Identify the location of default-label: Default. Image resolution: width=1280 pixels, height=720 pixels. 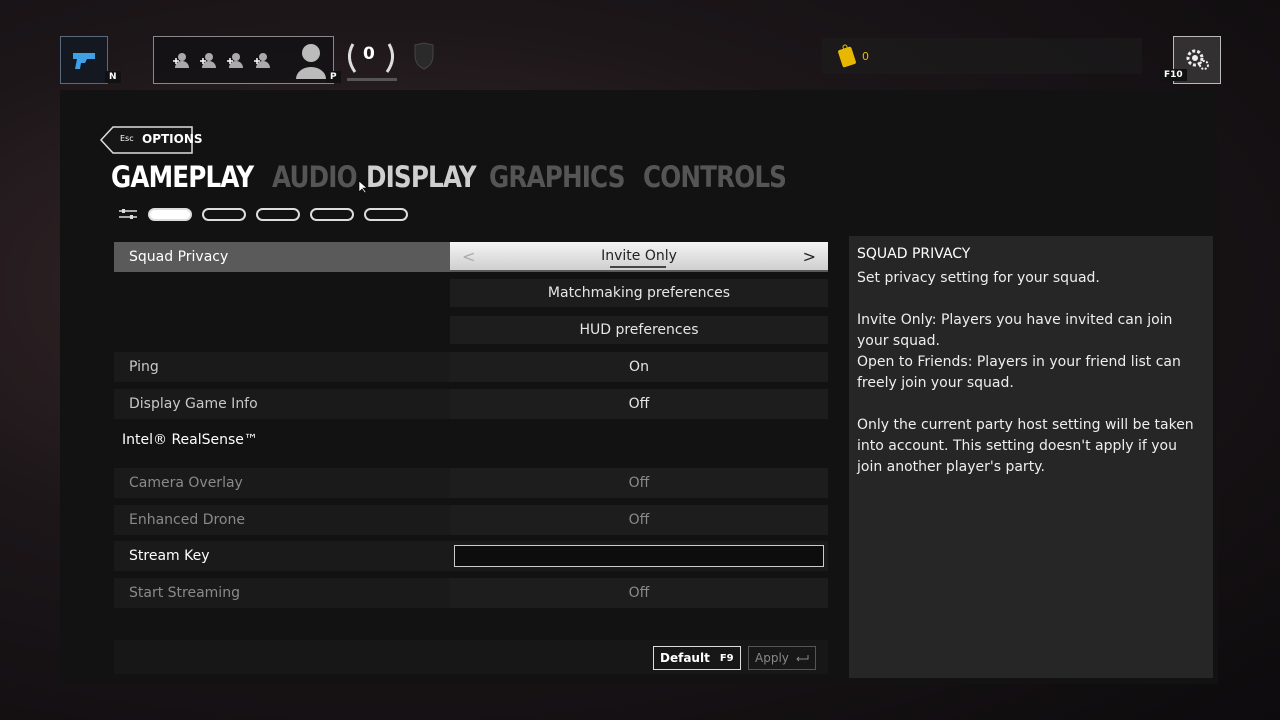
(685, 658).